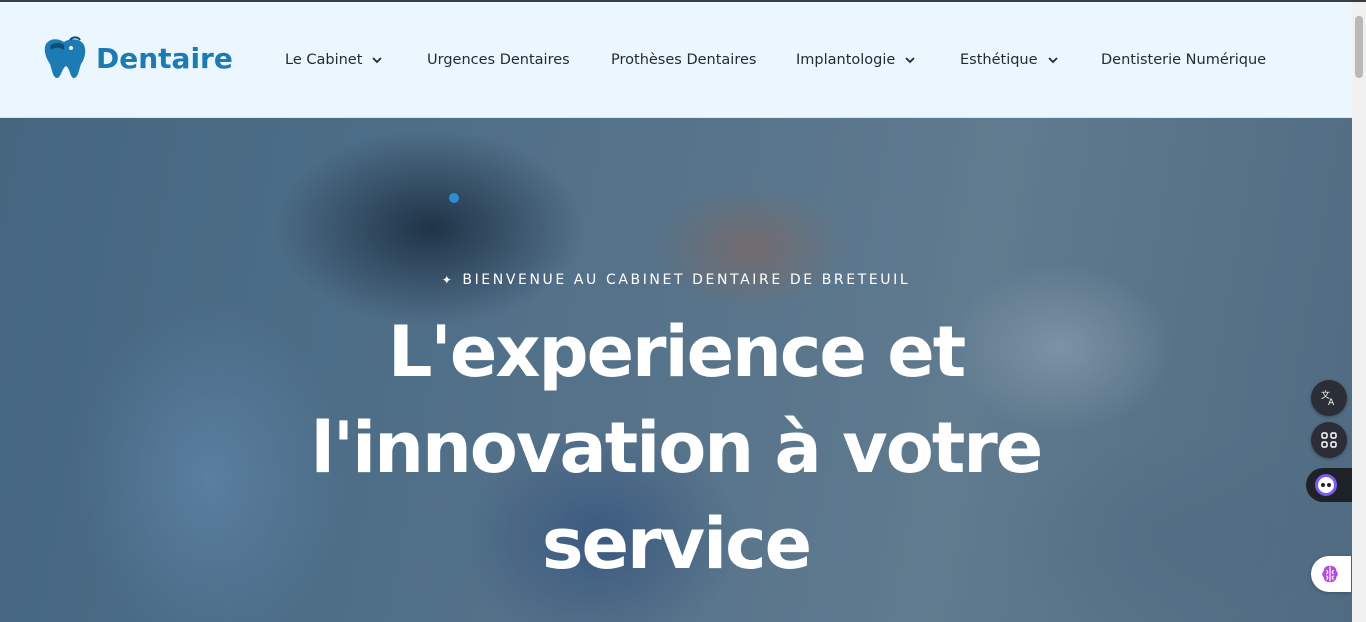 This screenshot has width=1366, height=622. I want to click on hero-headline-line: l'innovation à votre, so click(677, 448).